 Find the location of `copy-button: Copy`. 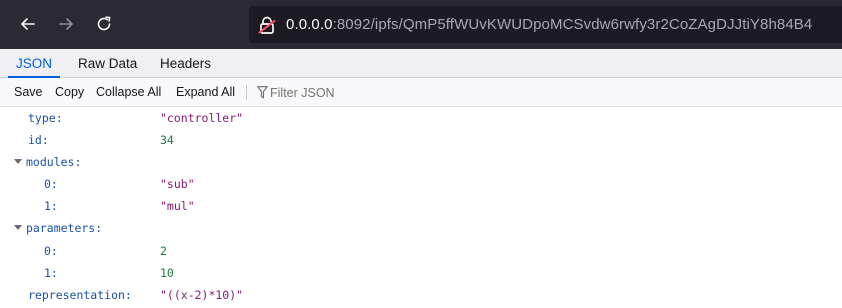

copy-button: Copy is located at coordinates (69, 92).